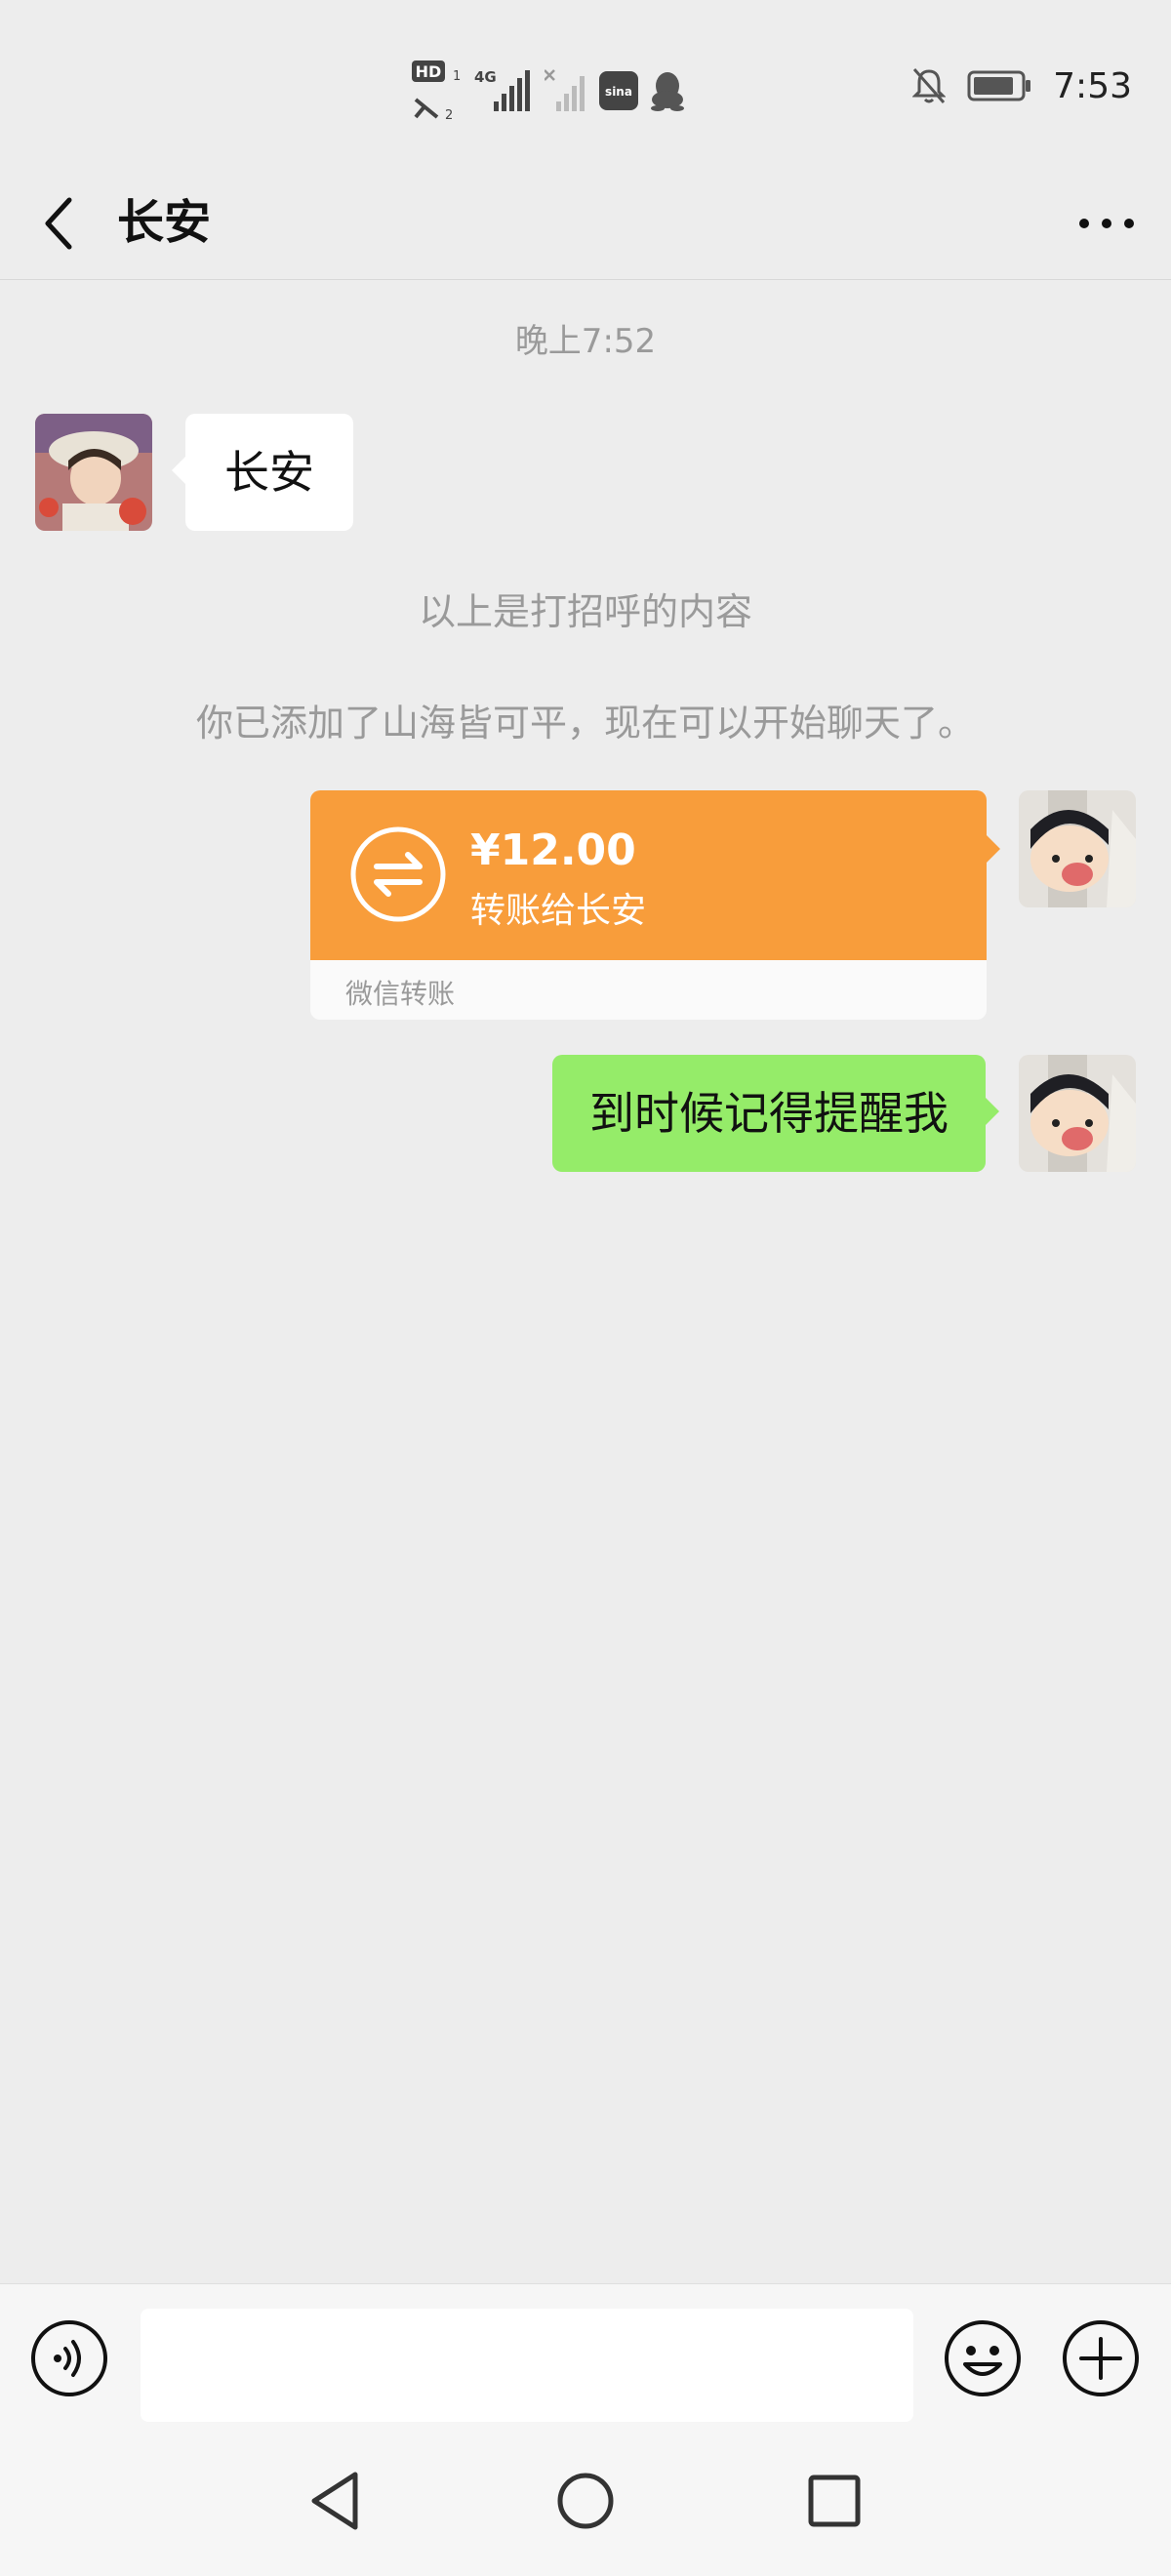  What do you see at coordinates (449, 115) in the screenshot?
I see `svg-text: 2` at bounding box center [449, 115].